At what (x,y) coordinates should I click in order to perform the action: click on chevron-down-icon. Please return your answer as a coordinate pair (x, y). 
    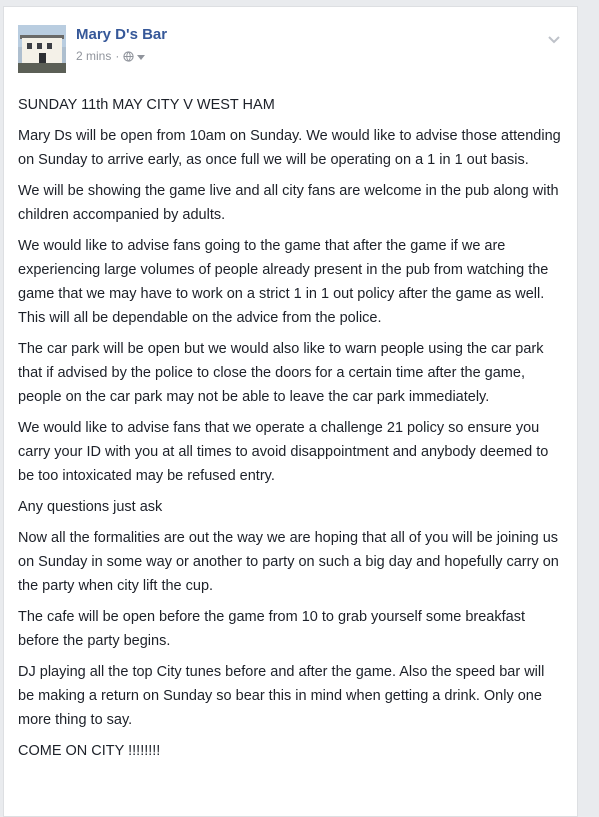
    Looking at the image, I should click on (554, 40).